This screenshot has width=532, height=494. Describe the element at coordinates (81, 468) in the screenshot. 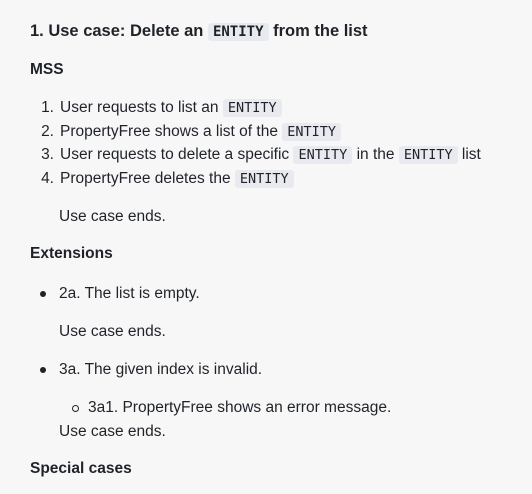

I see `special-cases-heading: Special cases` at that location.